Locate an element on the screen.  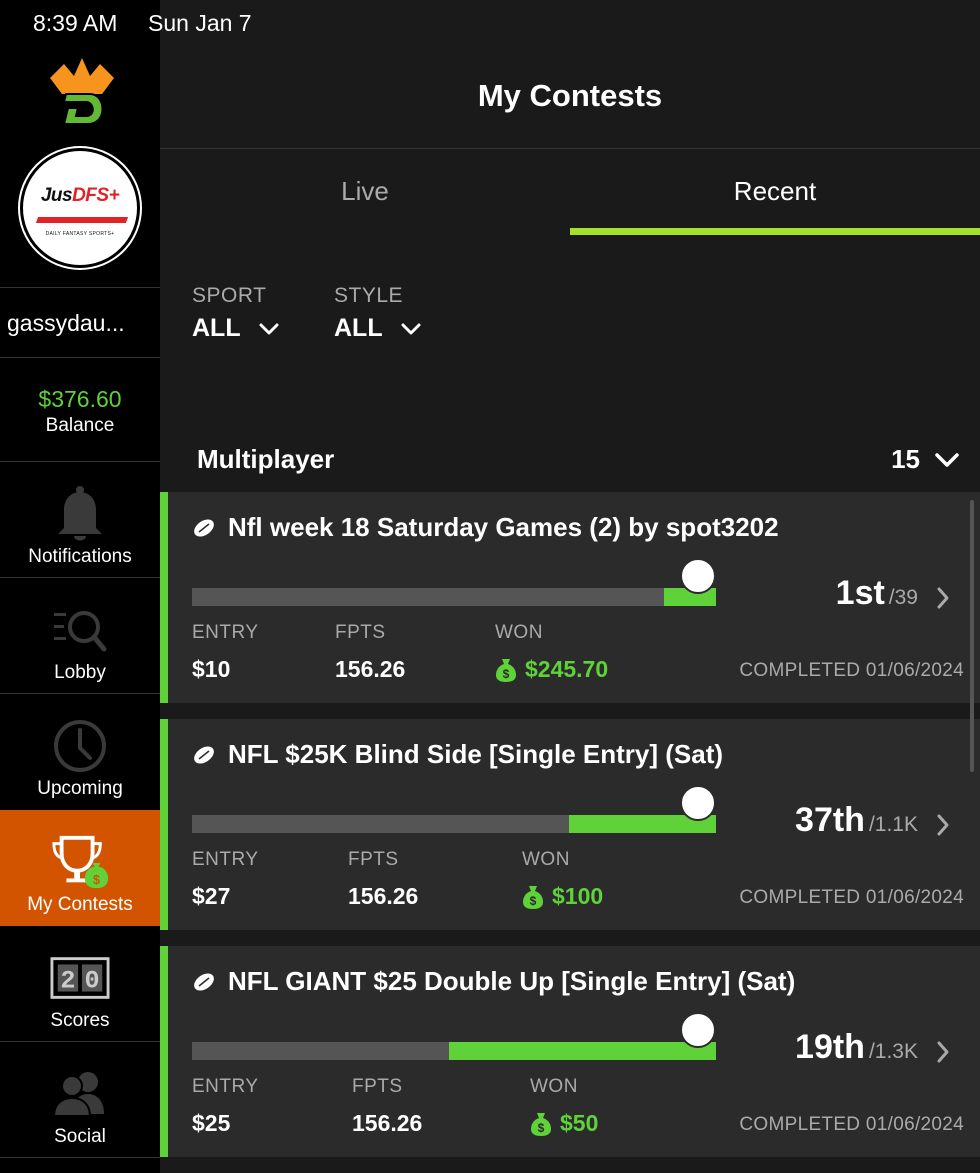
nav-my-contests: $ My Contests is located at coordinates (80, 868).